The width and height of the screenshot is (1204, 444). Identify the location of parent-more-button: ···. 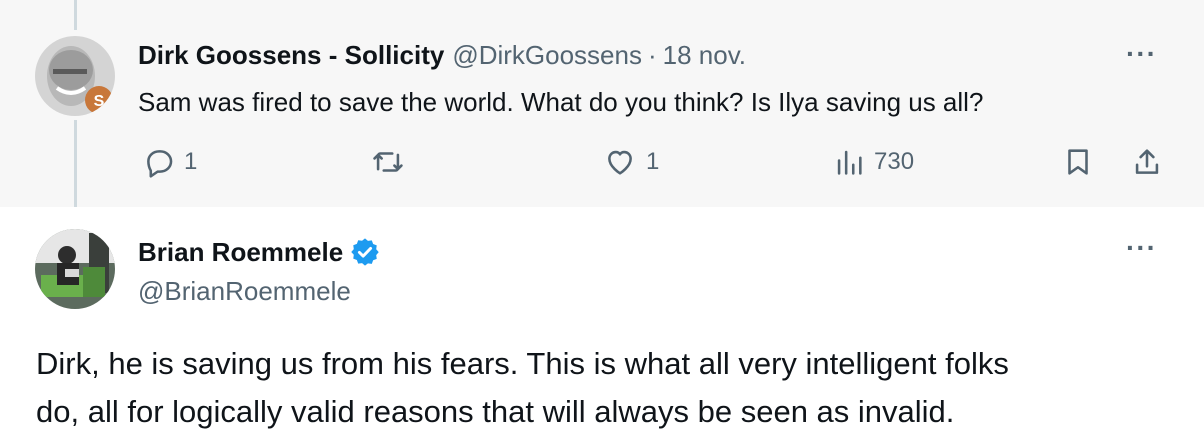
(1141, 54).